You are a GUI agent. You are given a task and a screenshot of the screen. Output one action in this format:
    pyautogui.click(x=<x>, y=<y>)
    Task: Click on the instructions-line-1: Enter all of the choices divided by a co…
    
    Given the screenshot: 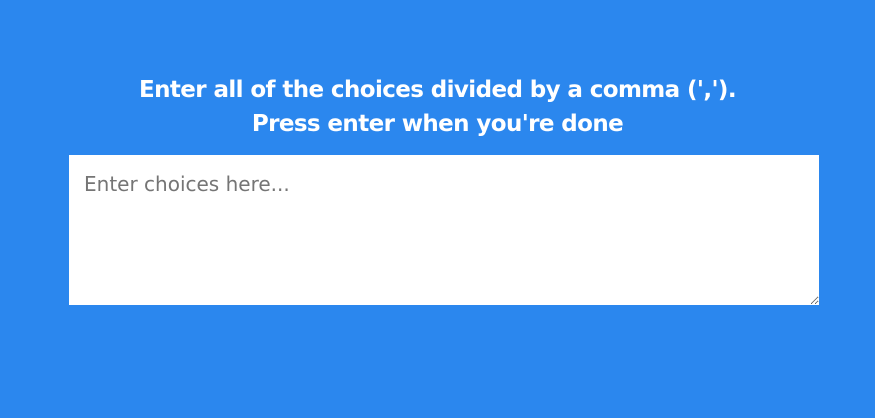 What is the action you would take?
    pyautogui.click(x=438, y=90)
    